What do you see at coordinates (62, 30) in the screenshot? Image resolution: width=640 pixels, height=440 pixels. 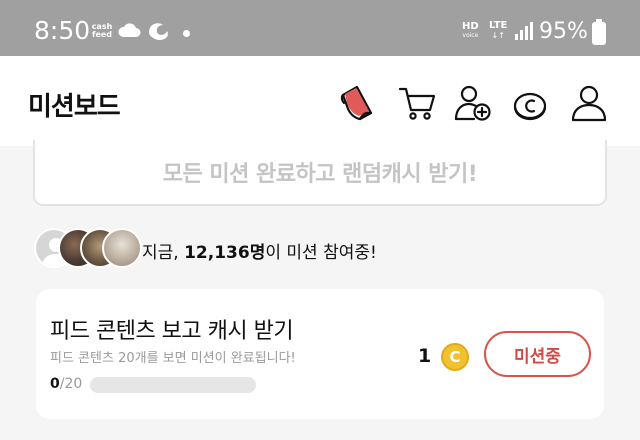 I see `status-time: 8:50` at bounding box center [62, 30].